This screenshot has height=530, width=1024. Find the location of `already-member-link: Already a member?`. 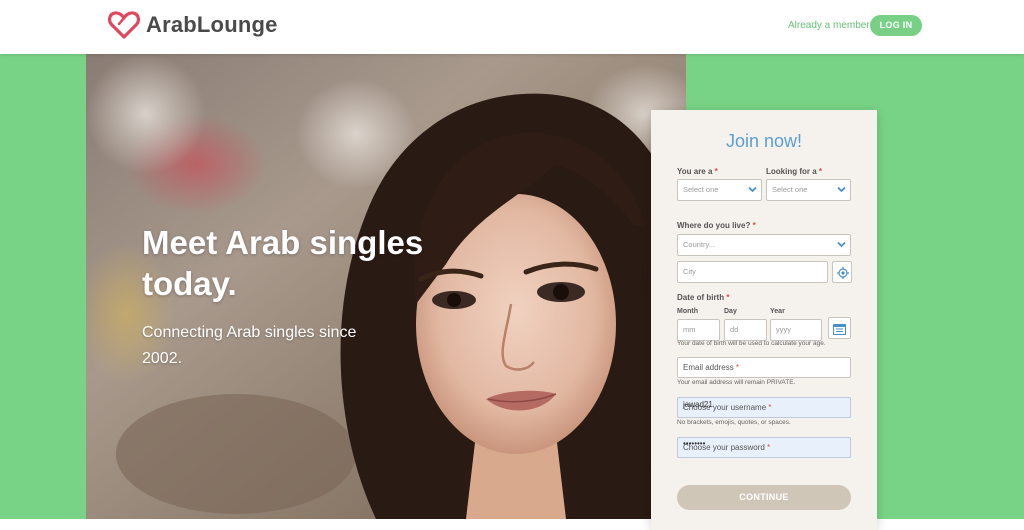

already-member-link: Already a member? is located at coordinates (831, 25).